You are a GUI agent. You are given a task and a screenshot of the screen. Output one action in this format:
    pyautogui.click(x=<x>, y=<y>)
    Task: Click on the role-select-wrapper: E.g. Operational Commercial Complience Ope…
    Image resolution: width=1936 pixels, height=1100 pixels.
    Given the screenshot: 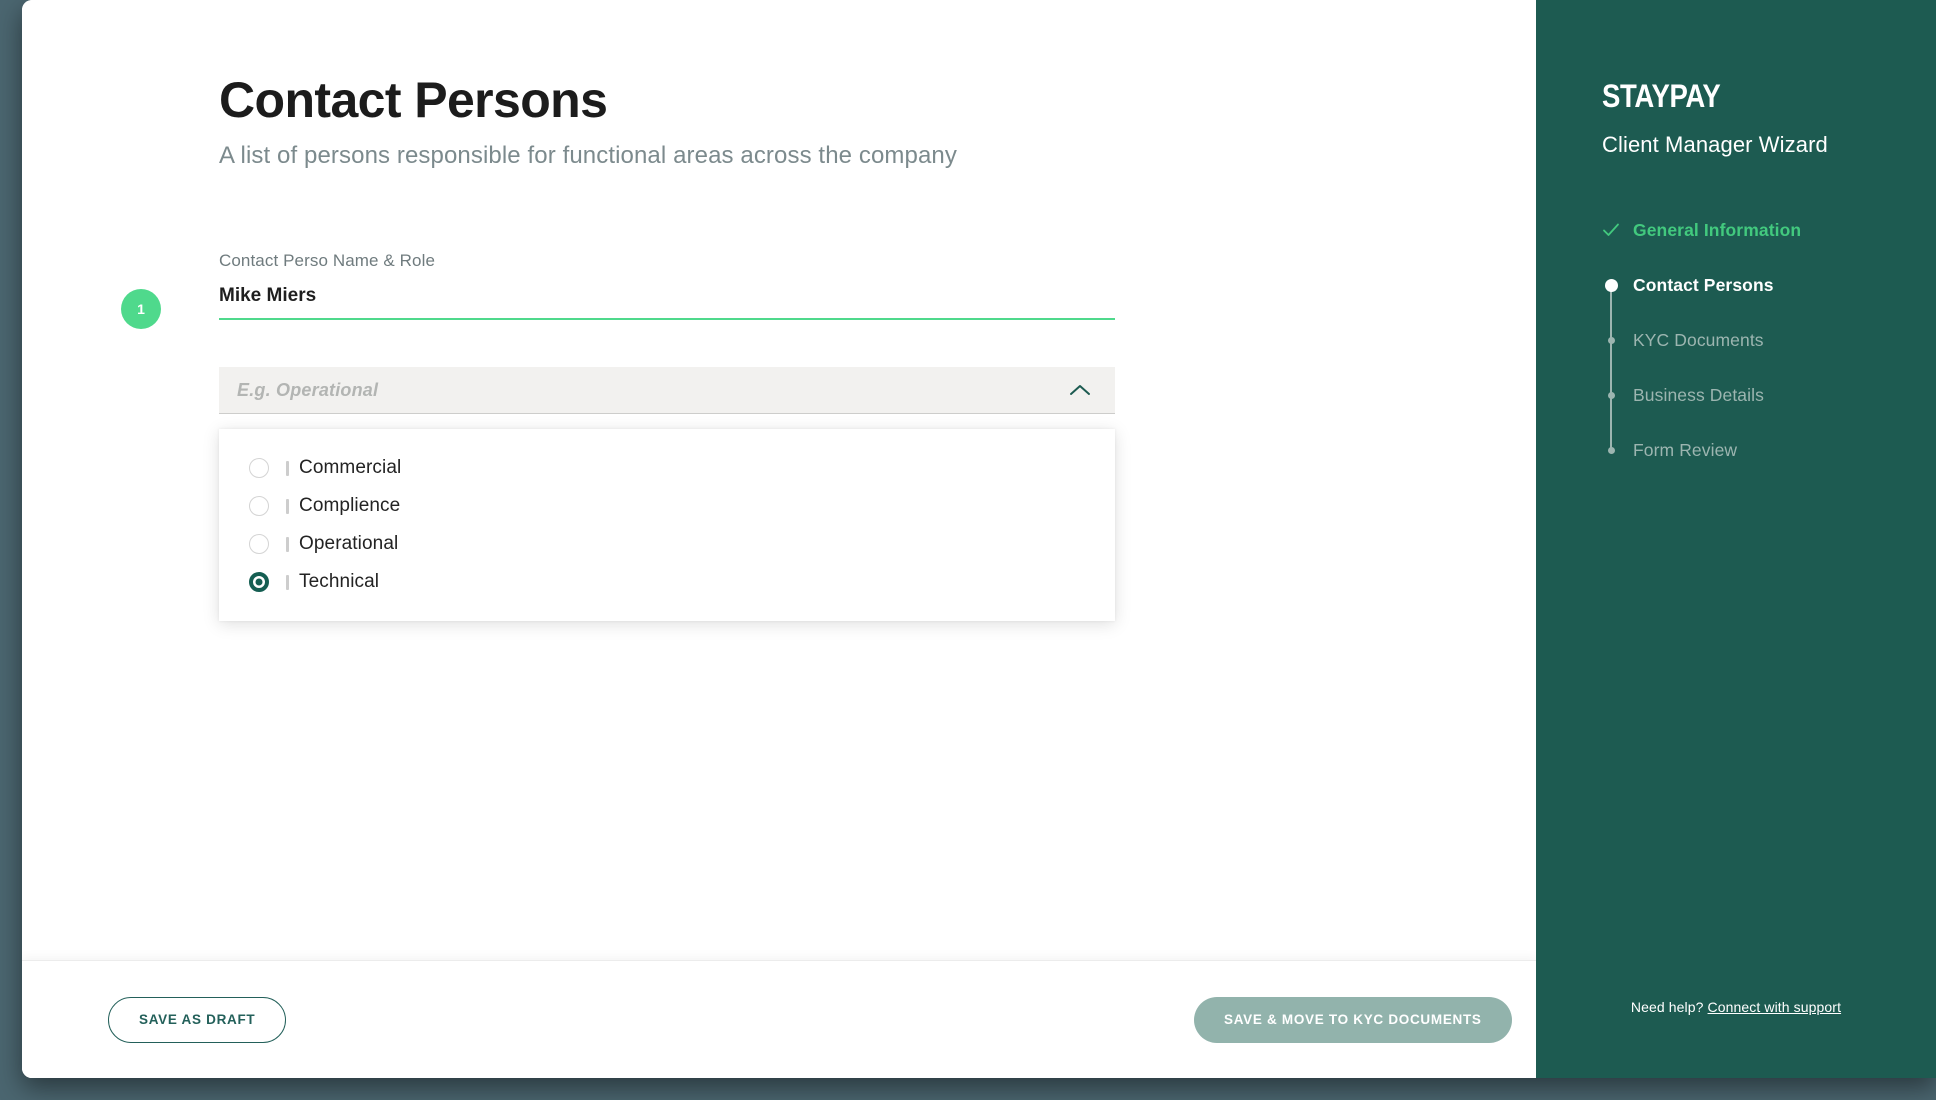 What is the action you would take?
    pyautogui.click(x=667, y=494)
    